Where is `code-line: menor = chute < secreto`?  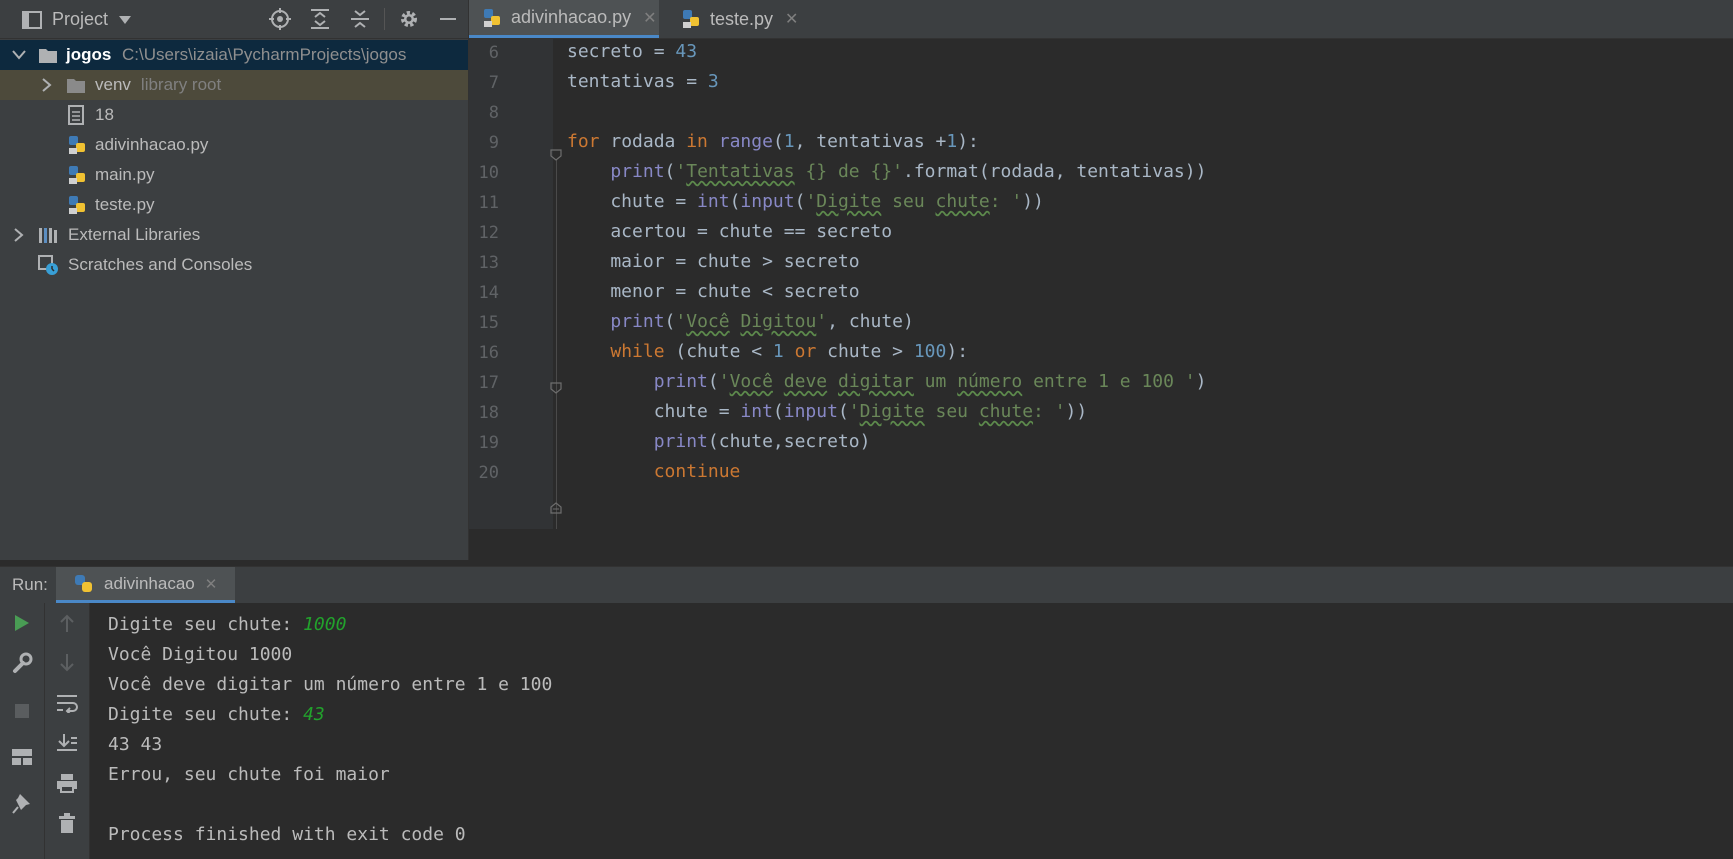
code-line: menor = chute < secreto is located at coordinates (713, 291).